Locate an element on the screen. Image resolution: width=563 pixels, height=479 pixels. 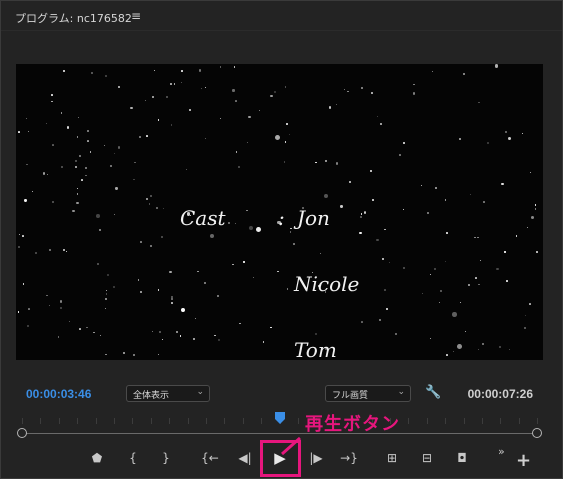
step-forward-icon: |▶ is located at coordinates (316, 458).